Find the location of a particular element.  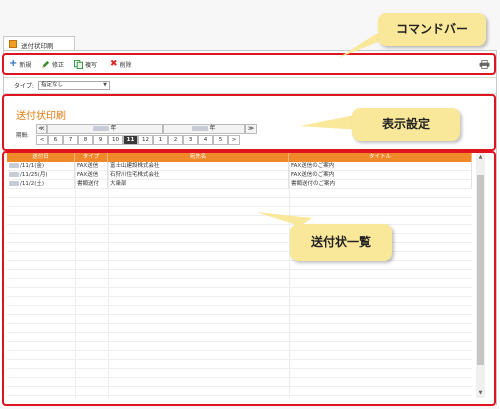

command-bar-highlight is located at coordinates (249, 64).